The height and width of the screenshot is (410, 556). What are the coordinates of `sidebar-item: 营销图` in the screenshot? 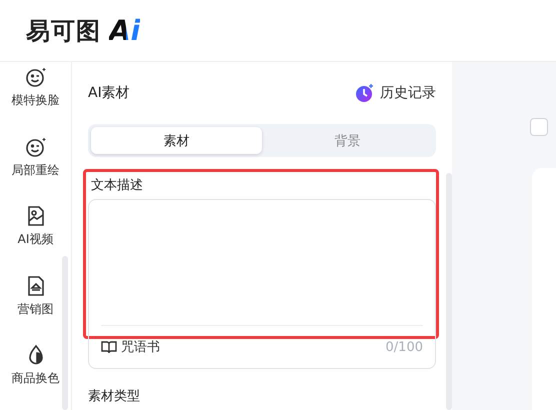 It's located at (35, 305).